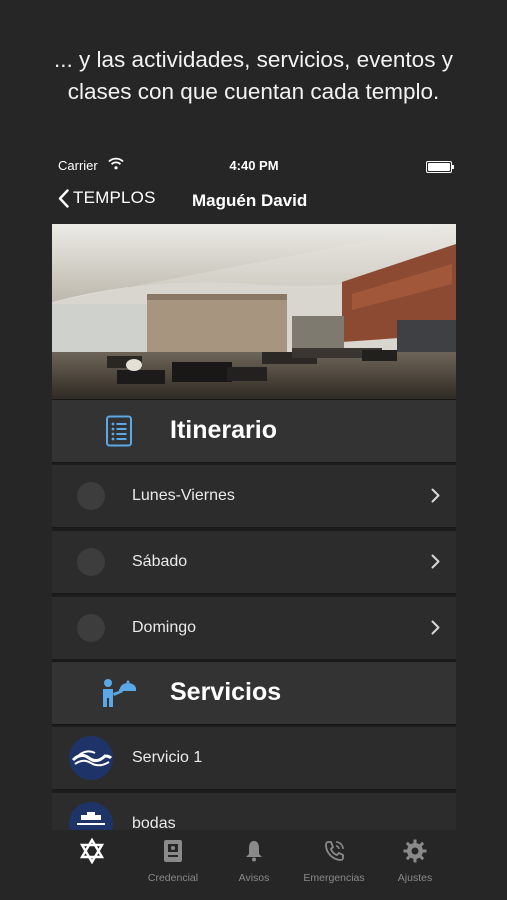  I want to click on bell-icon, so click(254, 851).